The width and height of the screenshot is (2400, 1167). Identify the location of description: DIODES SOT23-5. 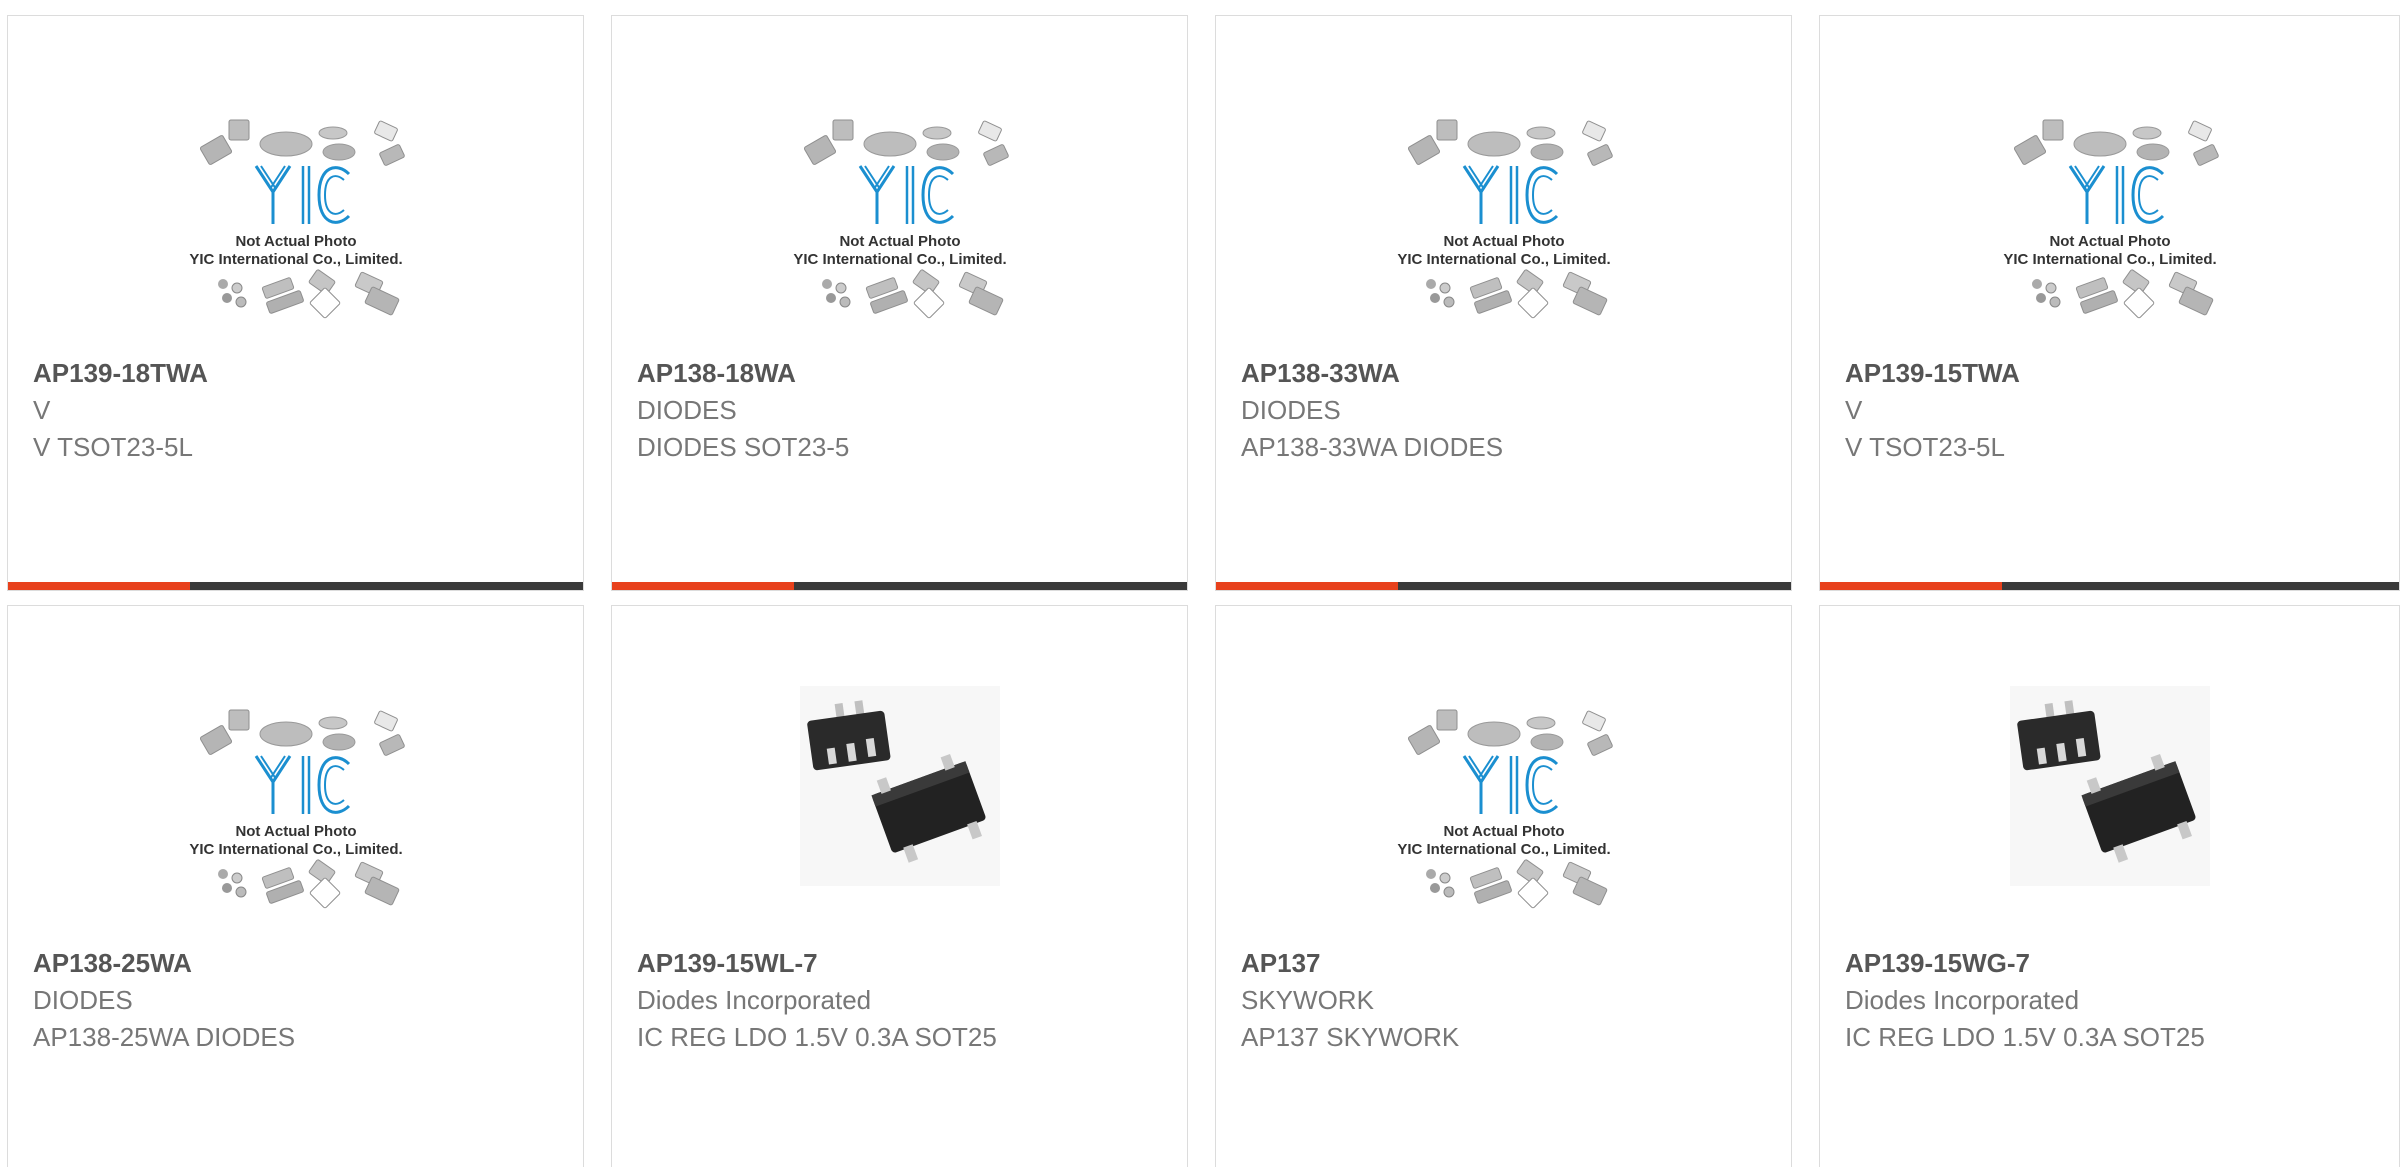
(743, 447).